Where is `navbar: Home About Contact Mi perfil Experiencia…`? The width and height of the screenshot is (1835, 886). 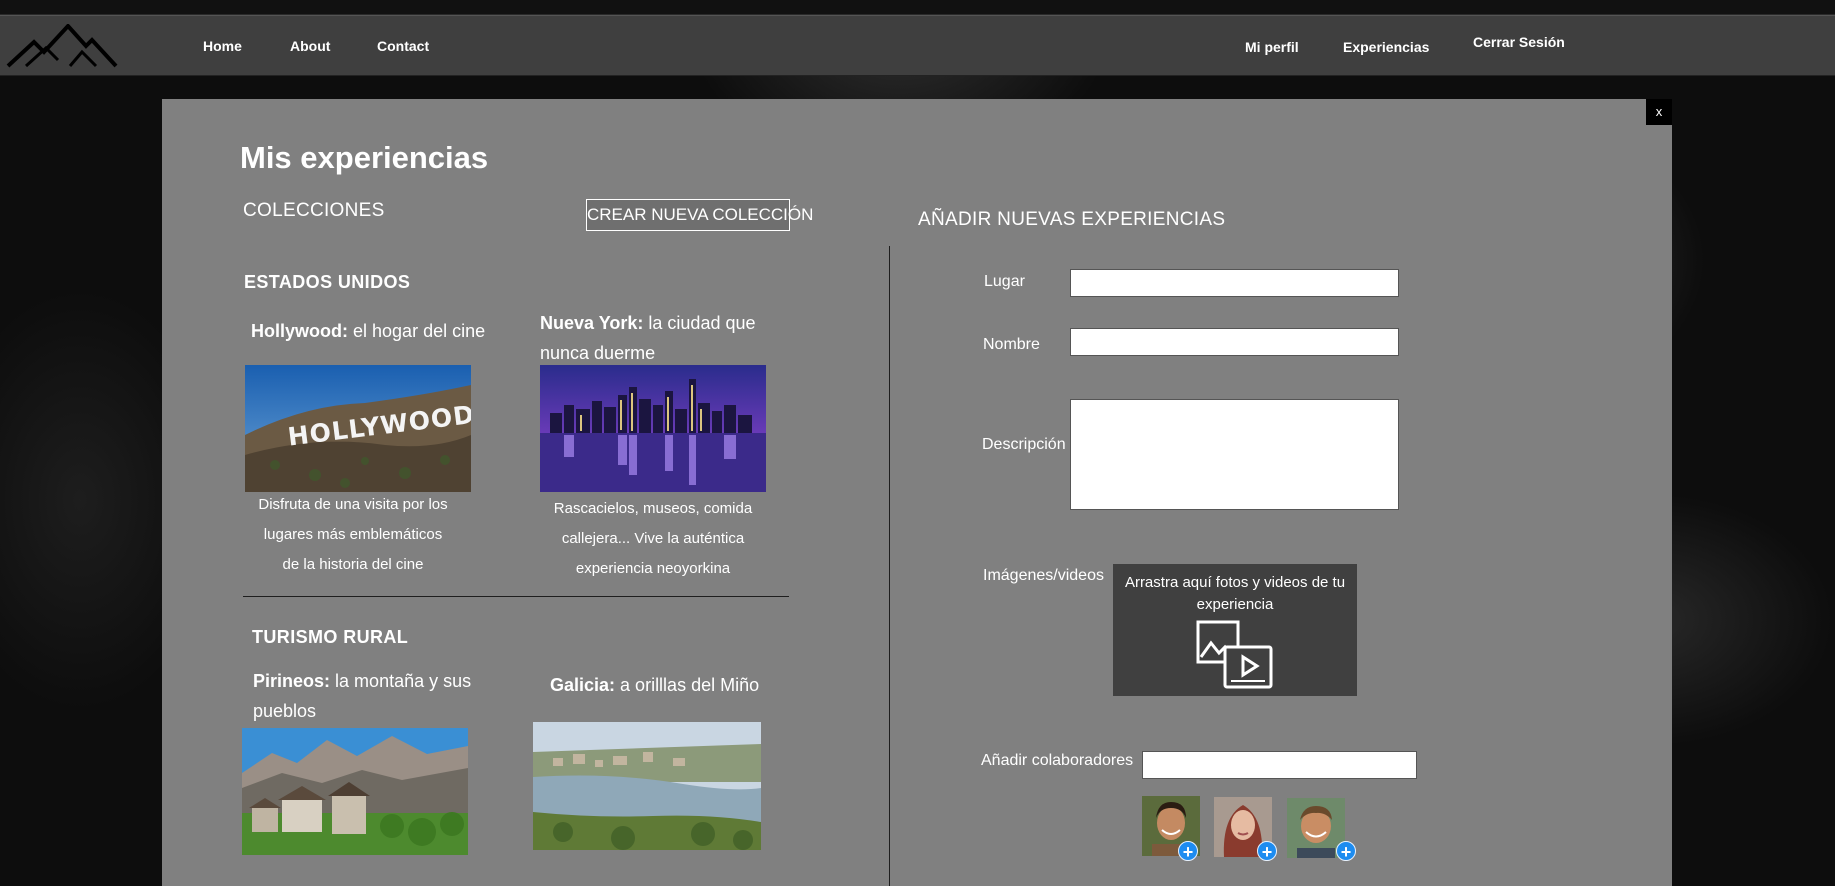
navbar: Home About Contact Mi perfil Experiencia… is located at coordinates (917, 45).